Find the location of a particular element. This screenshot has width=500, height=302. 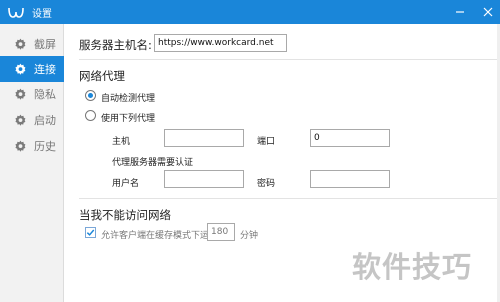

minutes-unit-label: 分钟 is located at coordinates (249, 236).